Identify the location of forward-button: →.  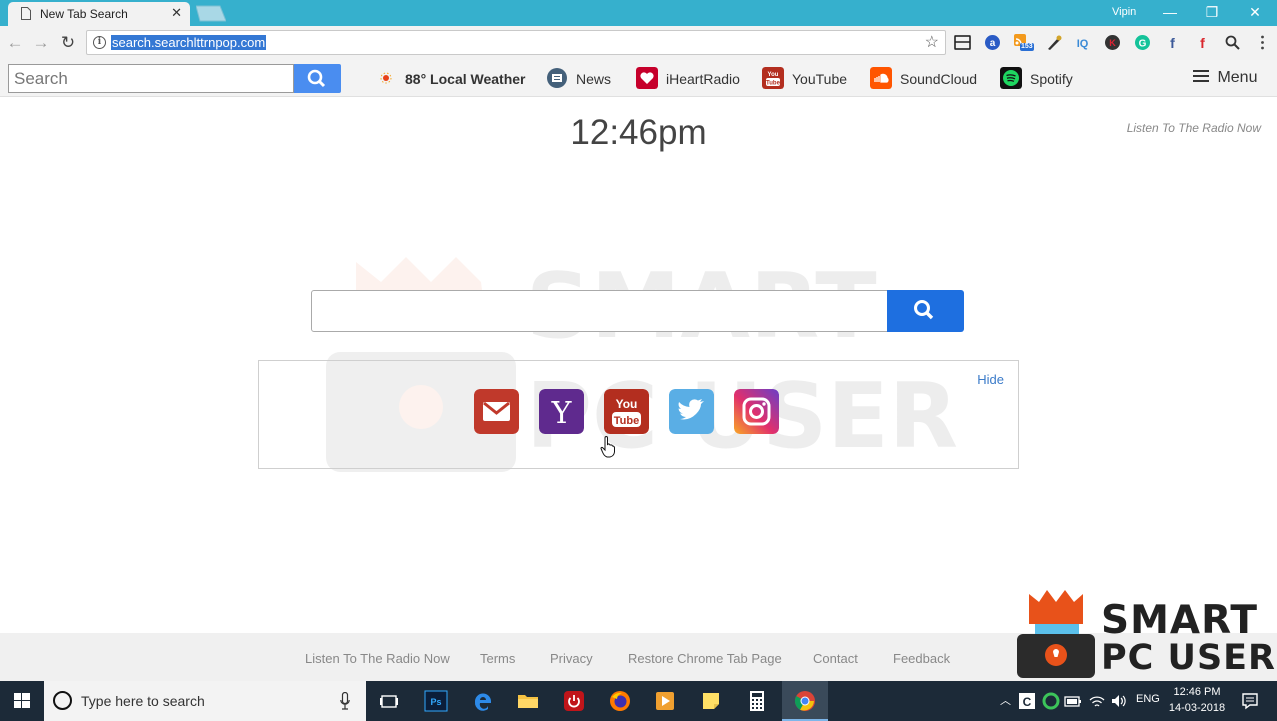
(41, 43).